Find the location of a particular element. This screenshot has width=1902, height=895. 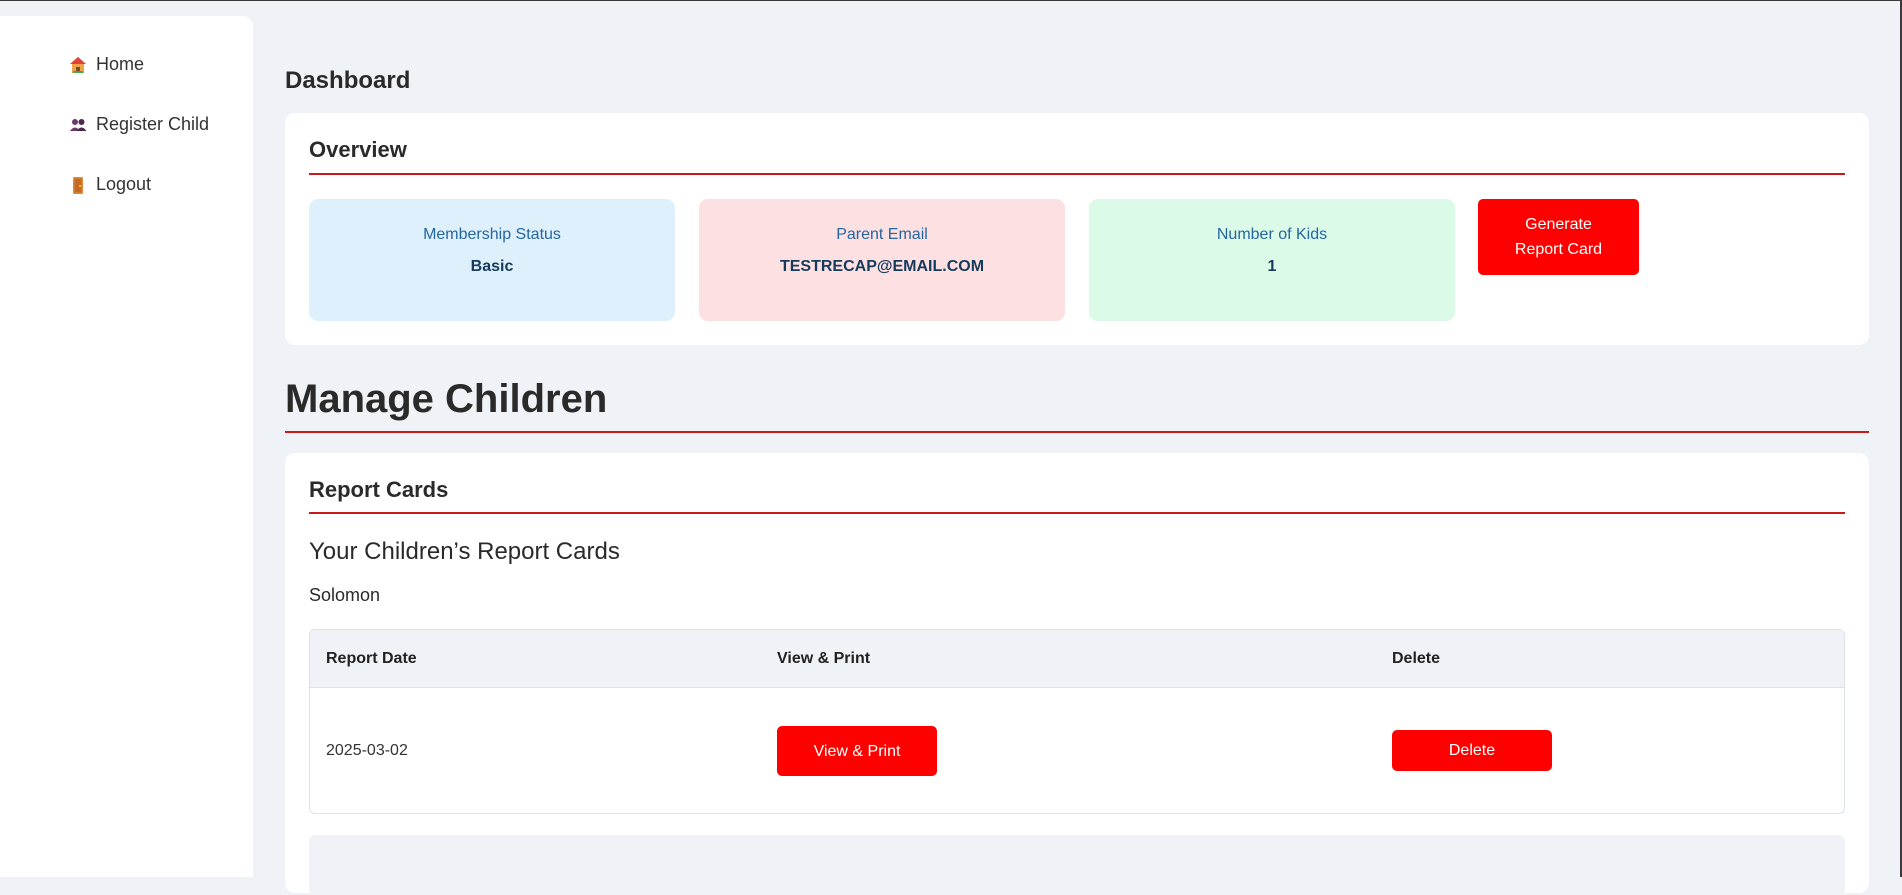

parent-email-card: Parent Email TESTRECAP@EMAIL.COM is located at coordinates (882, 260).